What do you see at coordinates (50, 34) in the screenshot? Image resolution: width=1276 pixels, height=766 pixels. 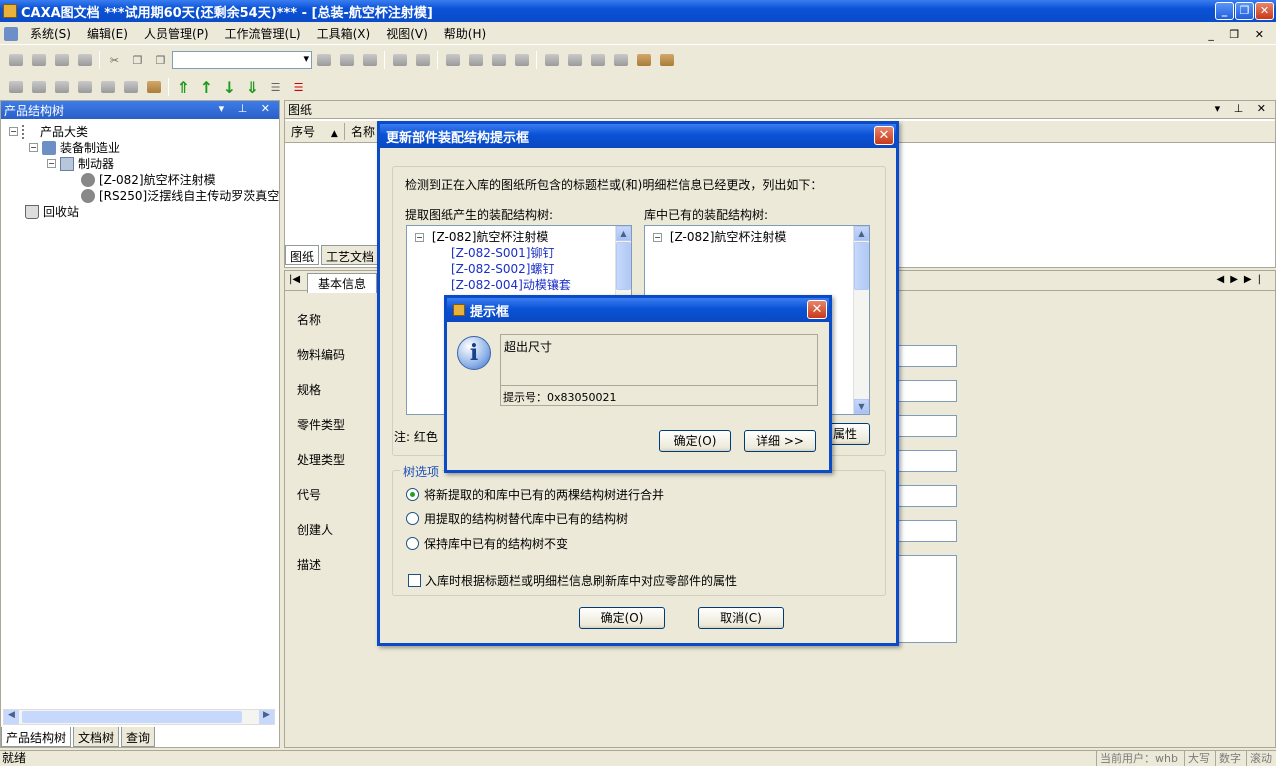 I see `menu-system: 系统(S)` at bounding box center [50, 34].